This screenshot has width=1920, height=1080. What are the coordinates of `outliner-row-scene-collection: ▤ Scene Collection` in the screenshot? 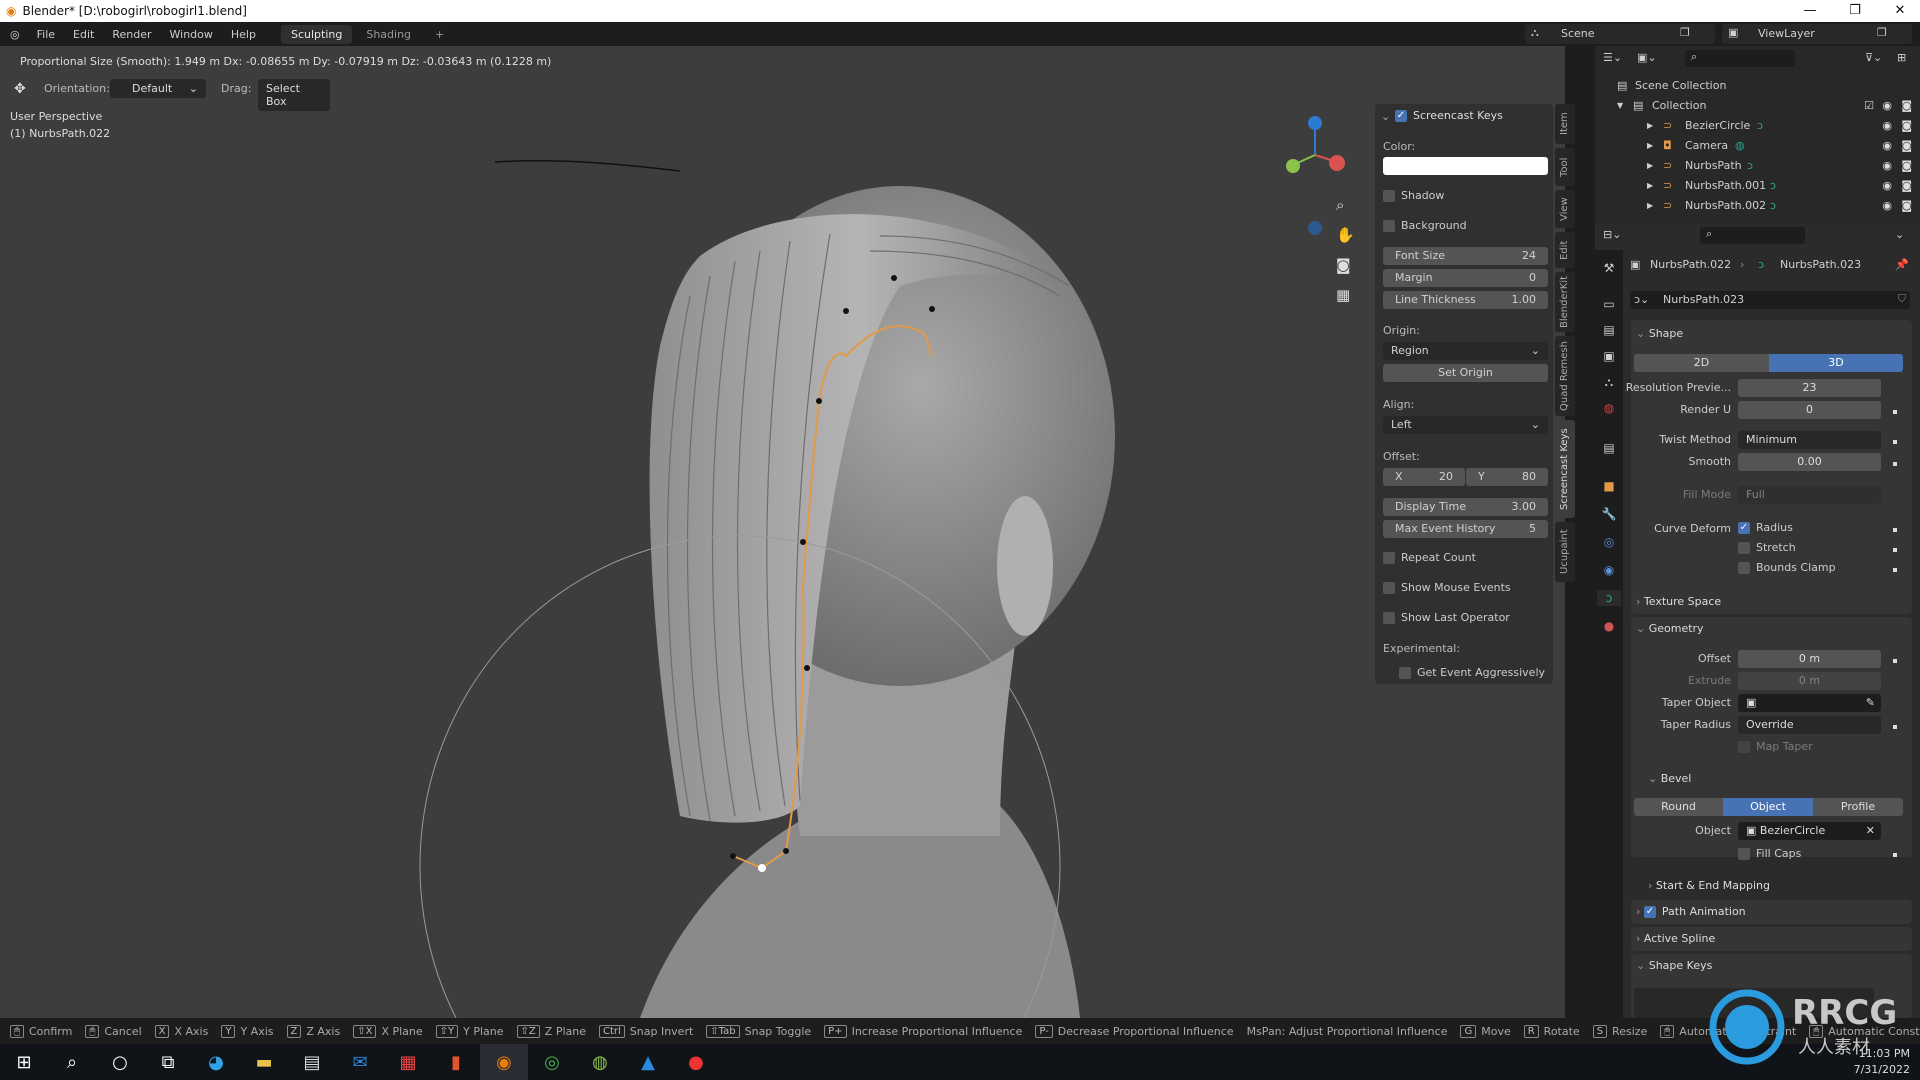 It's located at (1757, 86).